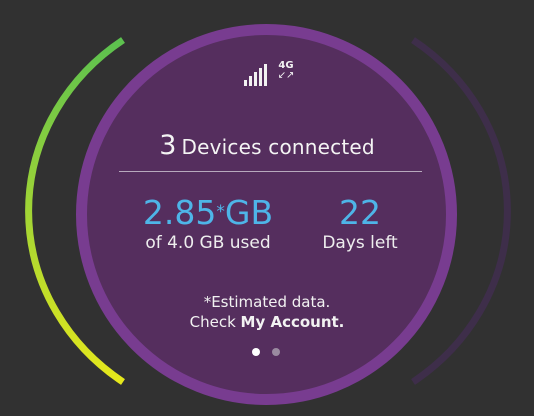 Image resolution: width=534 pixels, height=416 pixels. I want to click on days-left-stat: 22 Days left, so click(360, 223).